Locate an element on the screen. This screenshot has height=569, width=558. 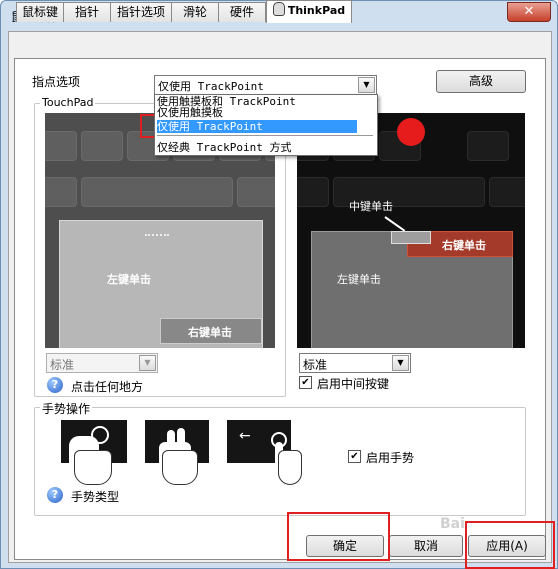
tab-buttons: 鼠标键 is located at coordinates (40, 12).